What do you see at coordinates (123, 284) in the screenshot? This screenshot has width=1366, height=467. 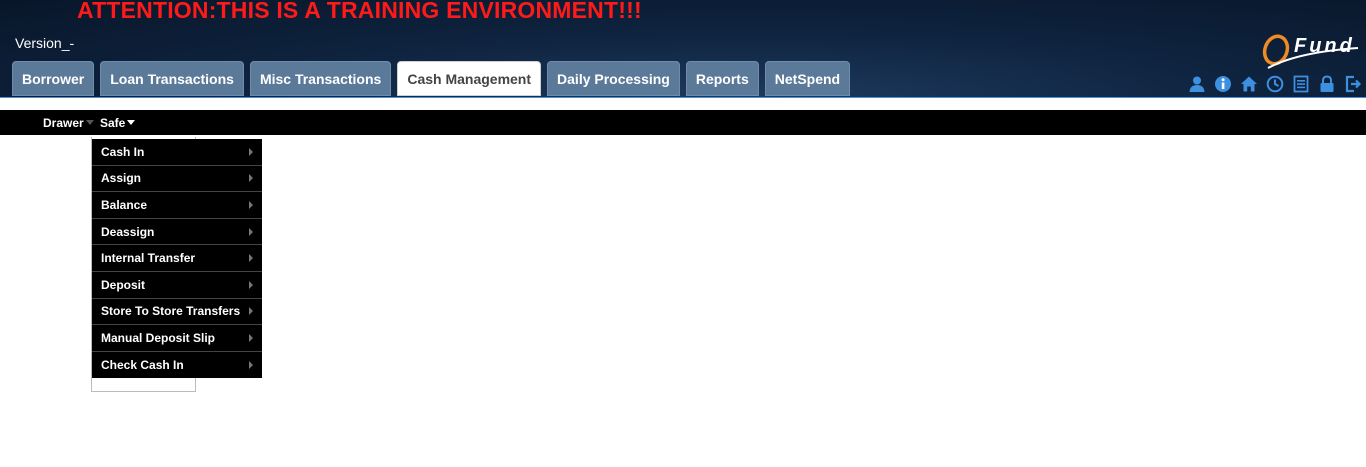 I see `menu-item-label: Deposit` at bounding box center [123, 284].